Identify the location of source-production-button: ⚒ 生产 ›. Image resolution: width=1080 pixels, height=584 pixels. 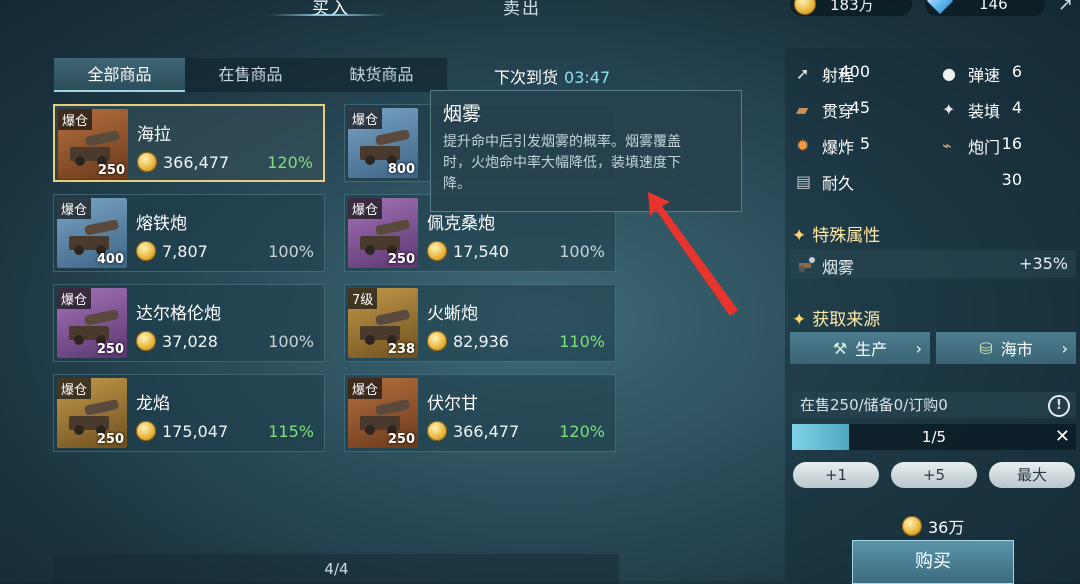
(860, 348).